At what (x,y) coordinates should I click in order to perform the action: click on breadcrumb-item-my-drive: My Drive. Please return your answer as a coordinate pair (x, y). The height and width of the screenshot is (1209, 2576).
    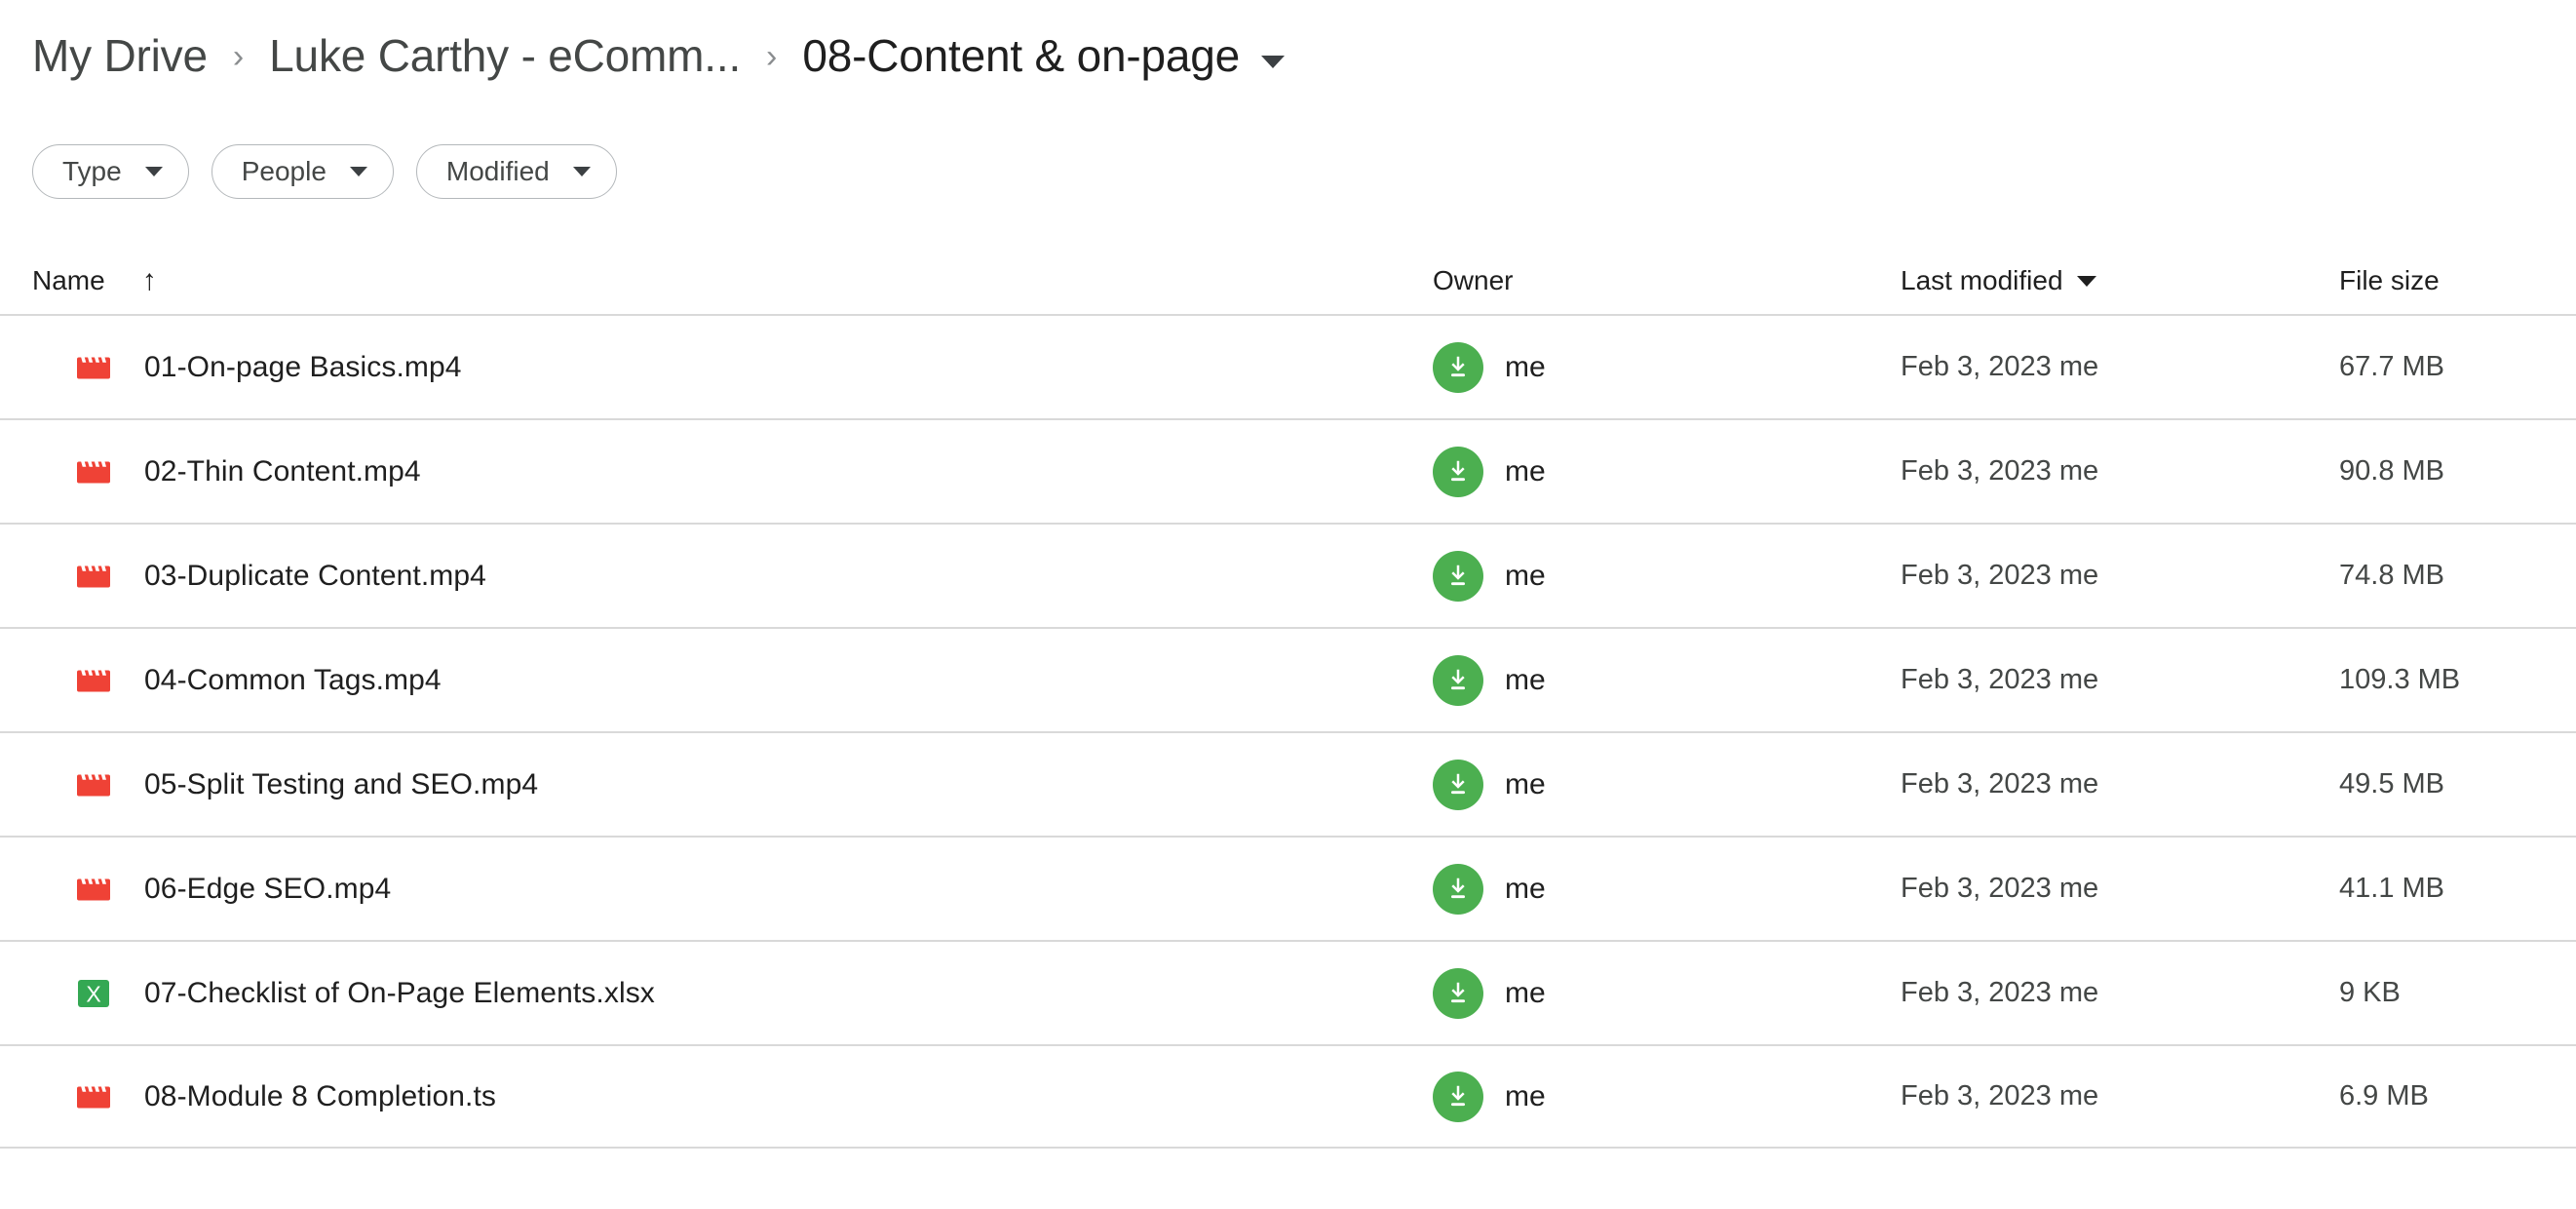
    Looking at the image, I should click on (120, 55).